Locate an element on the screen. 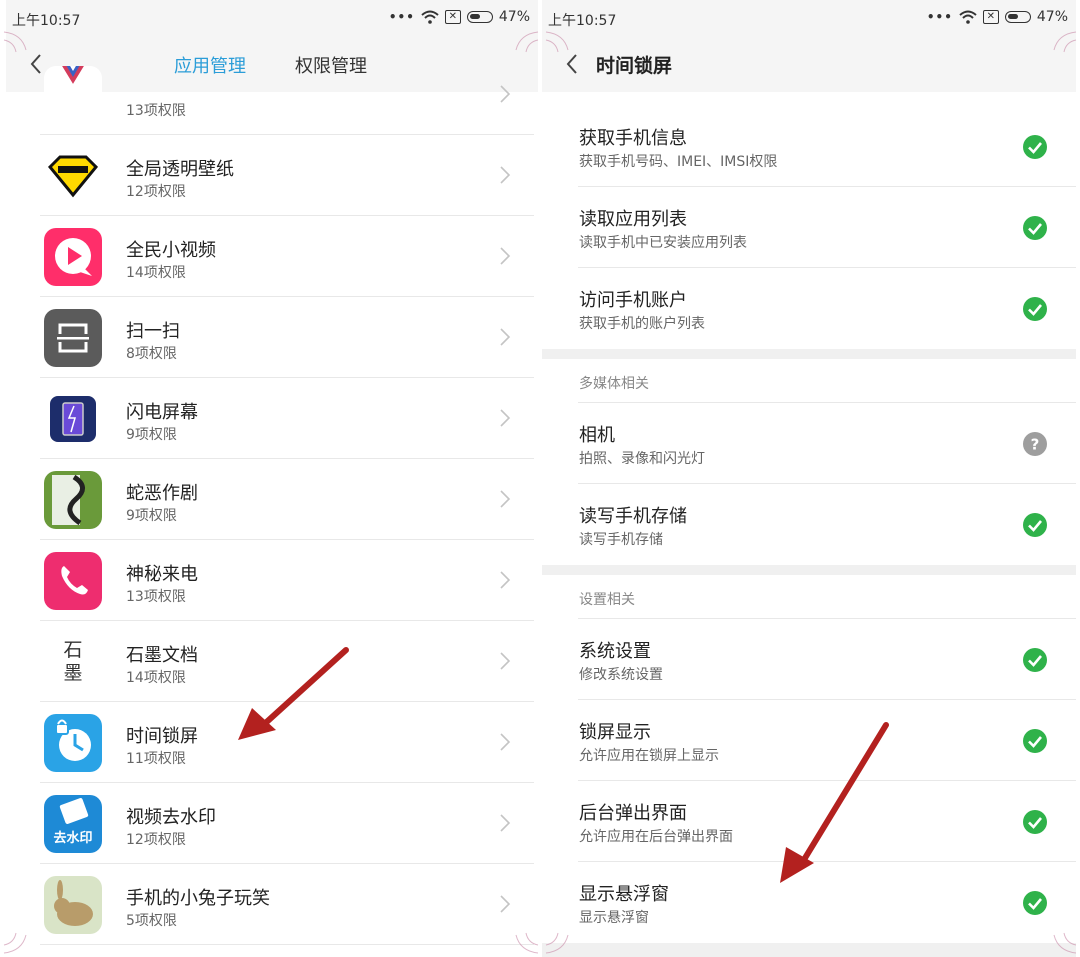 This screenshot has height=957, width=1080. permission-row: 读写手机存储 读写手机存储 is located at coordinates (809, 524).